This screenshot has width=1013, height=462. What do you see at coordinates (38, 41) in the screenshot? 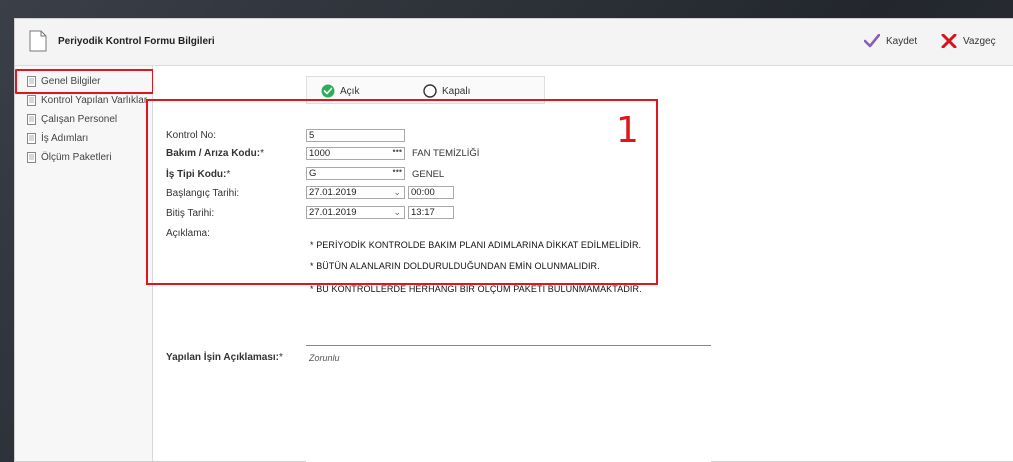
I see `document-icon` at bounding box center [38, 41].